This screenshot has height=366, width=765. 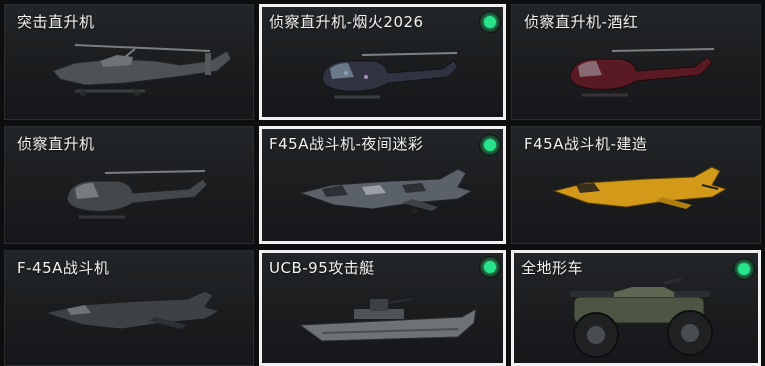 I want to click on vehicle-card-fighter: F-45A战斗机, so click(x=129, y=308).